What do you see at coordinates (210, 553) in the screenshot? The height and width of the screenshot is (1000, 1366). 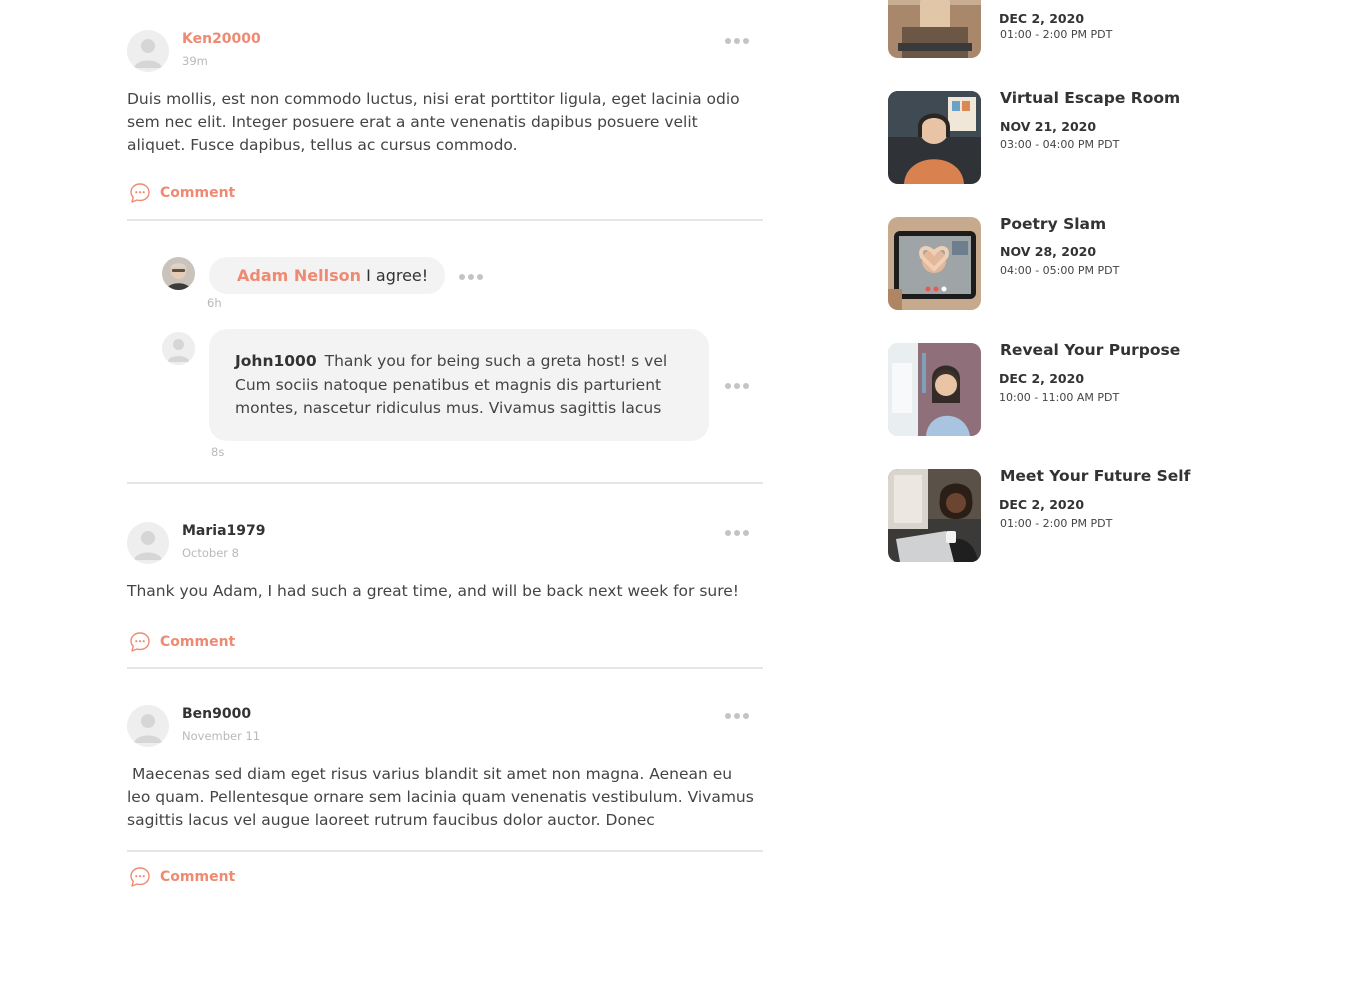 I see `post-timestamp: October 8` at bounding box center [210, 553].